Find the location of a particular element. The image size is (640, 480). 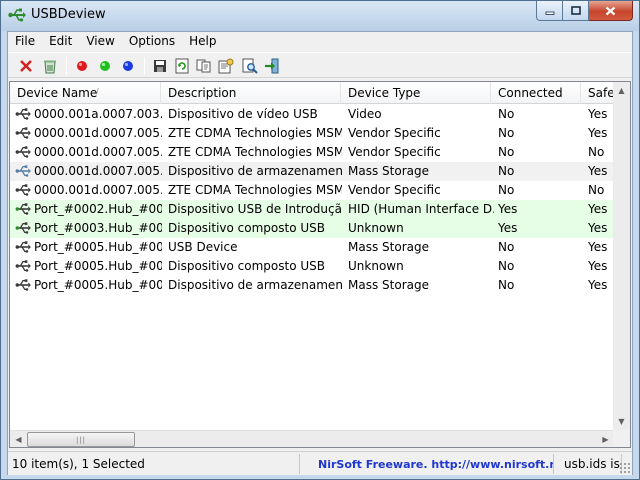

green-dot-icon is located at coordinates (105, 66).